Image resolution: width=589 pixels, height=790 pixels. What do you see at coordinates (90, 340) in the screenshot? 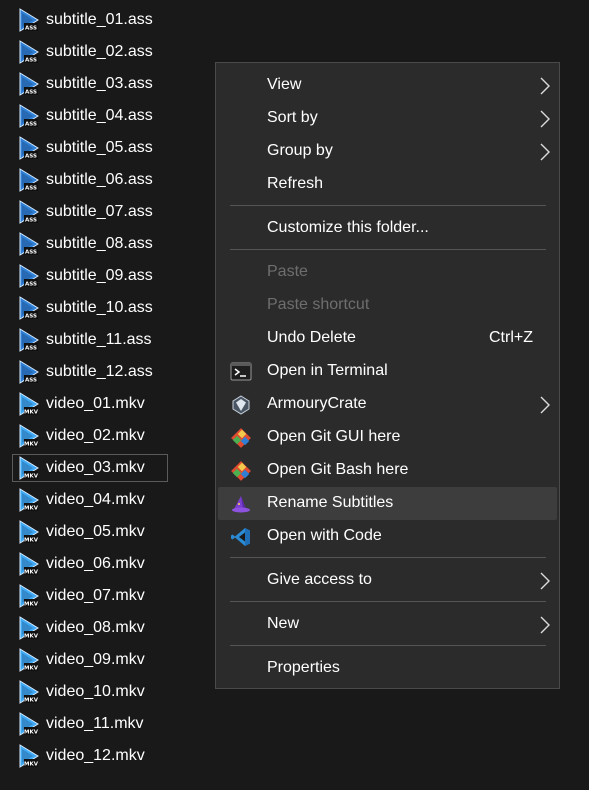
I see `file-item: ASS subtitle_11.ass` at bounding box center [90, 340].